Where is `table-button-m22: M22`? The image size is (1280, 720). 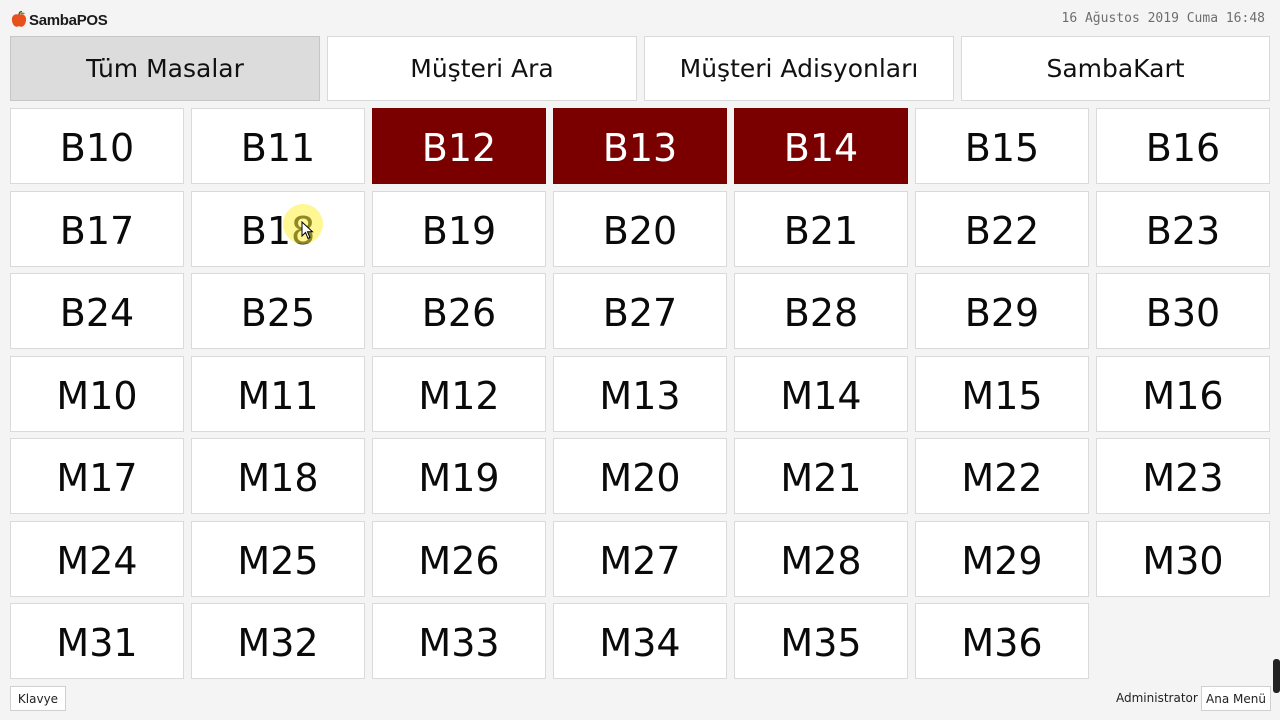 table-button-m22: M22 is located at coordinates (1002, 476).